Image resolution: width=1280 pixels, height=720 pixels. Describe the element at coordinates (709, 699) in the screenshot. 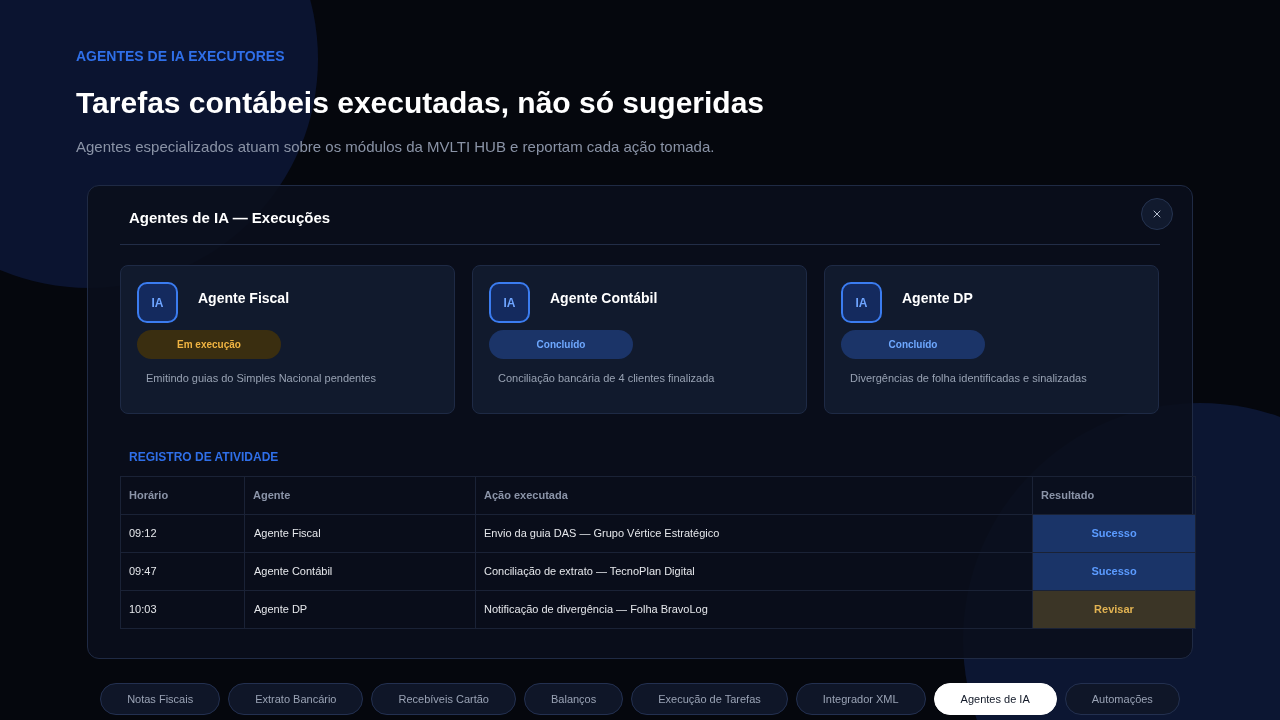

I see `nav-tab: Execução de Tarefas` at that location.